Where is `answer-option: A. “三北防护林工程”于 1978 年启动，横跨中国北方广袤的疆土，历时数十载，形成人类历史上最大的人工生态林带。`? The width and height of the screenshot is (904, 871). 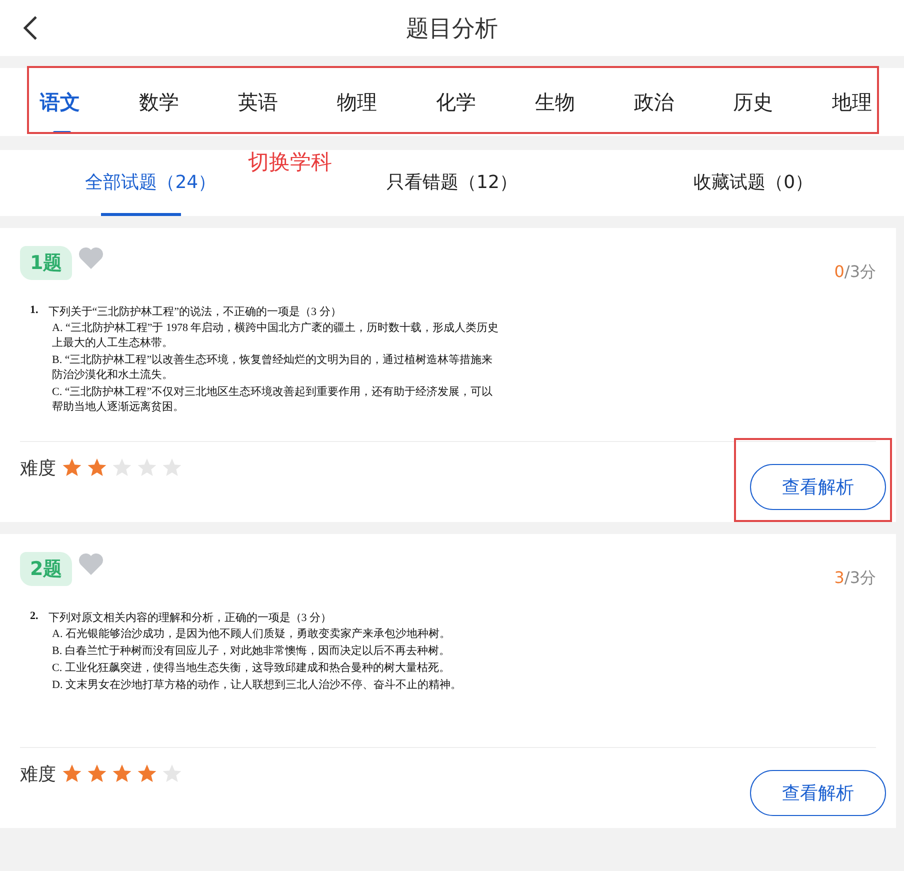 answer-option: A. “三北防护林工程”于 1978 年启动，横跨中国北方广袤的疆土，历时数十载，形成人类历史上最大的人工生态林带。 is located at coordinates (276, 335).